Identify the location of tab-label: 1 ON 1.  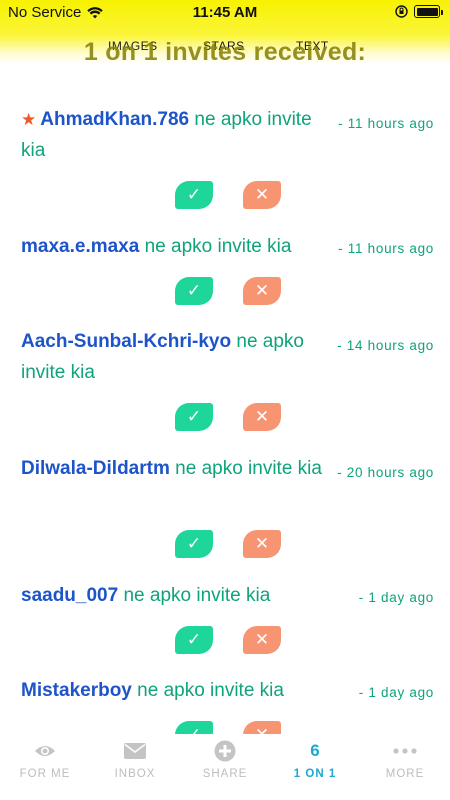
(315, 774).